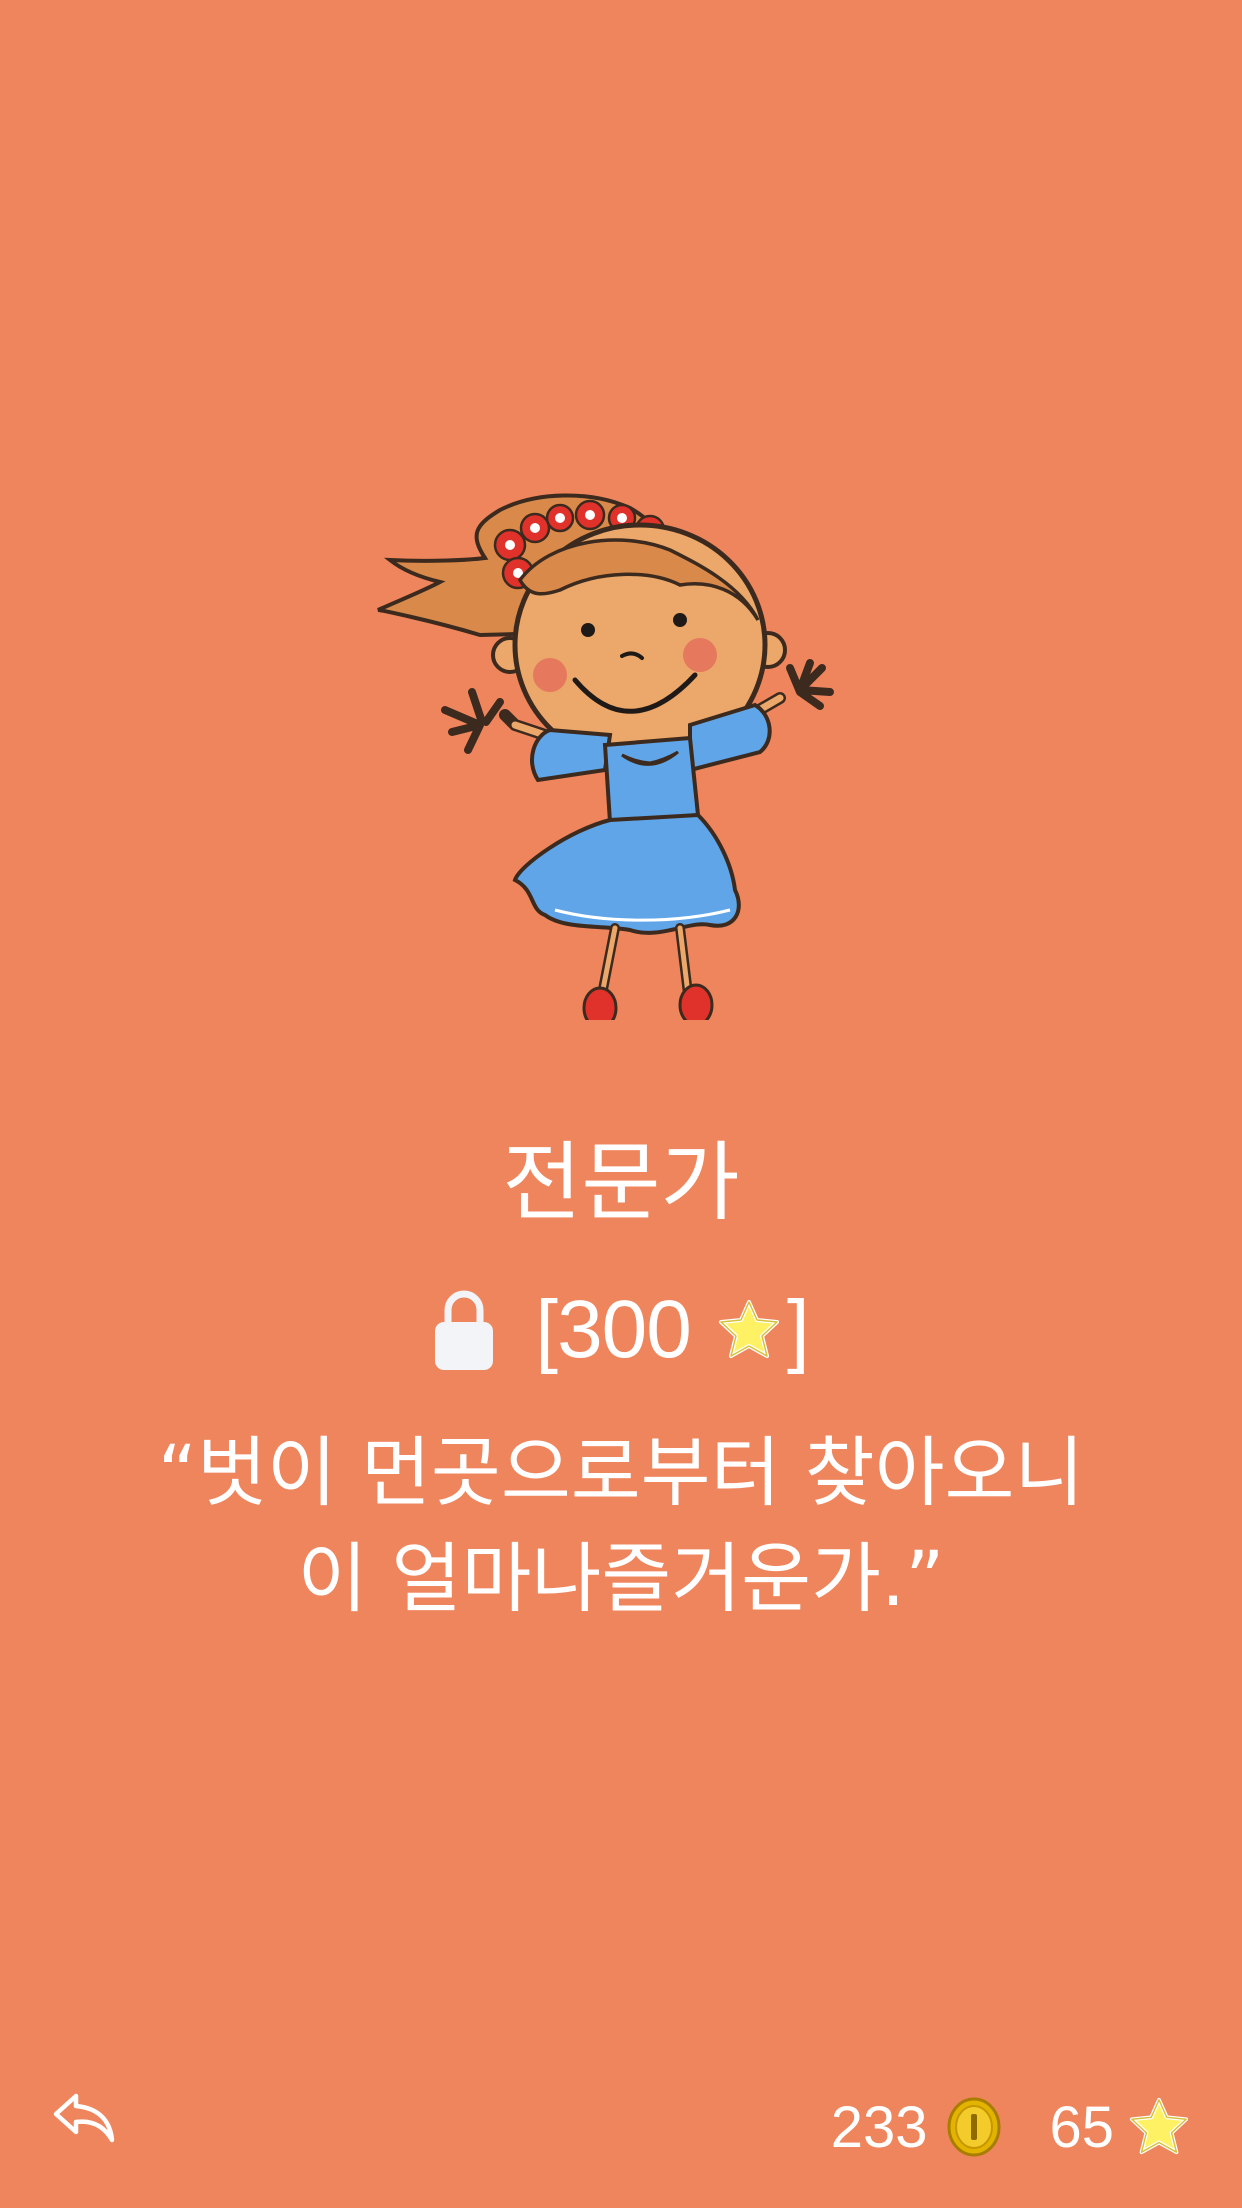 Image resolution: width=1242 pixels, height=2208 pixels. Describe the element at coordinates (974, 2127) in the screenshot. I see `coin-icon` at that location.